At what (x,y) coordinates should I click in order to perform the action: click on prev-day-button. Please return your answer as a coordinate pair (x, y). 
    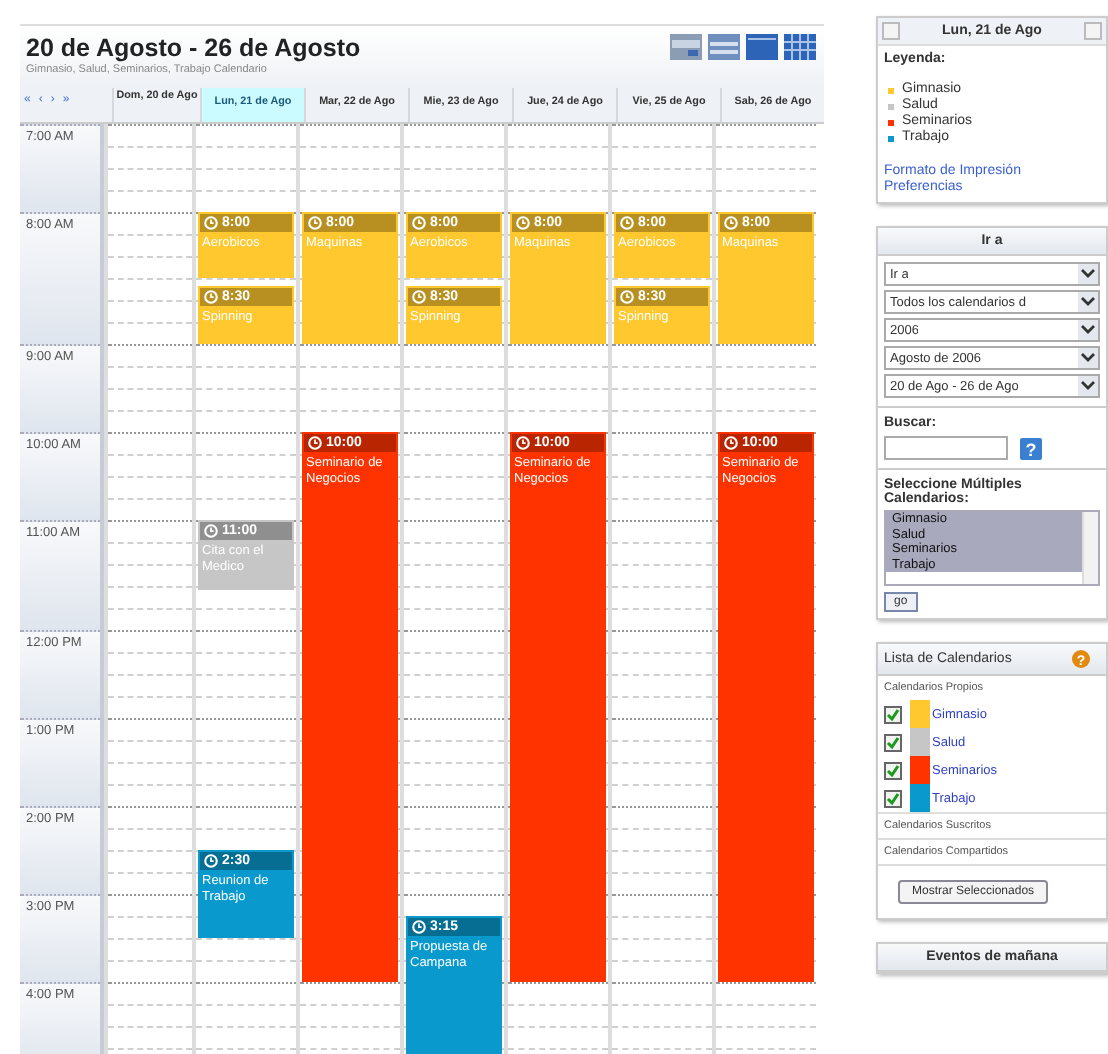
    Looking at the image, I should click on (891, 31).